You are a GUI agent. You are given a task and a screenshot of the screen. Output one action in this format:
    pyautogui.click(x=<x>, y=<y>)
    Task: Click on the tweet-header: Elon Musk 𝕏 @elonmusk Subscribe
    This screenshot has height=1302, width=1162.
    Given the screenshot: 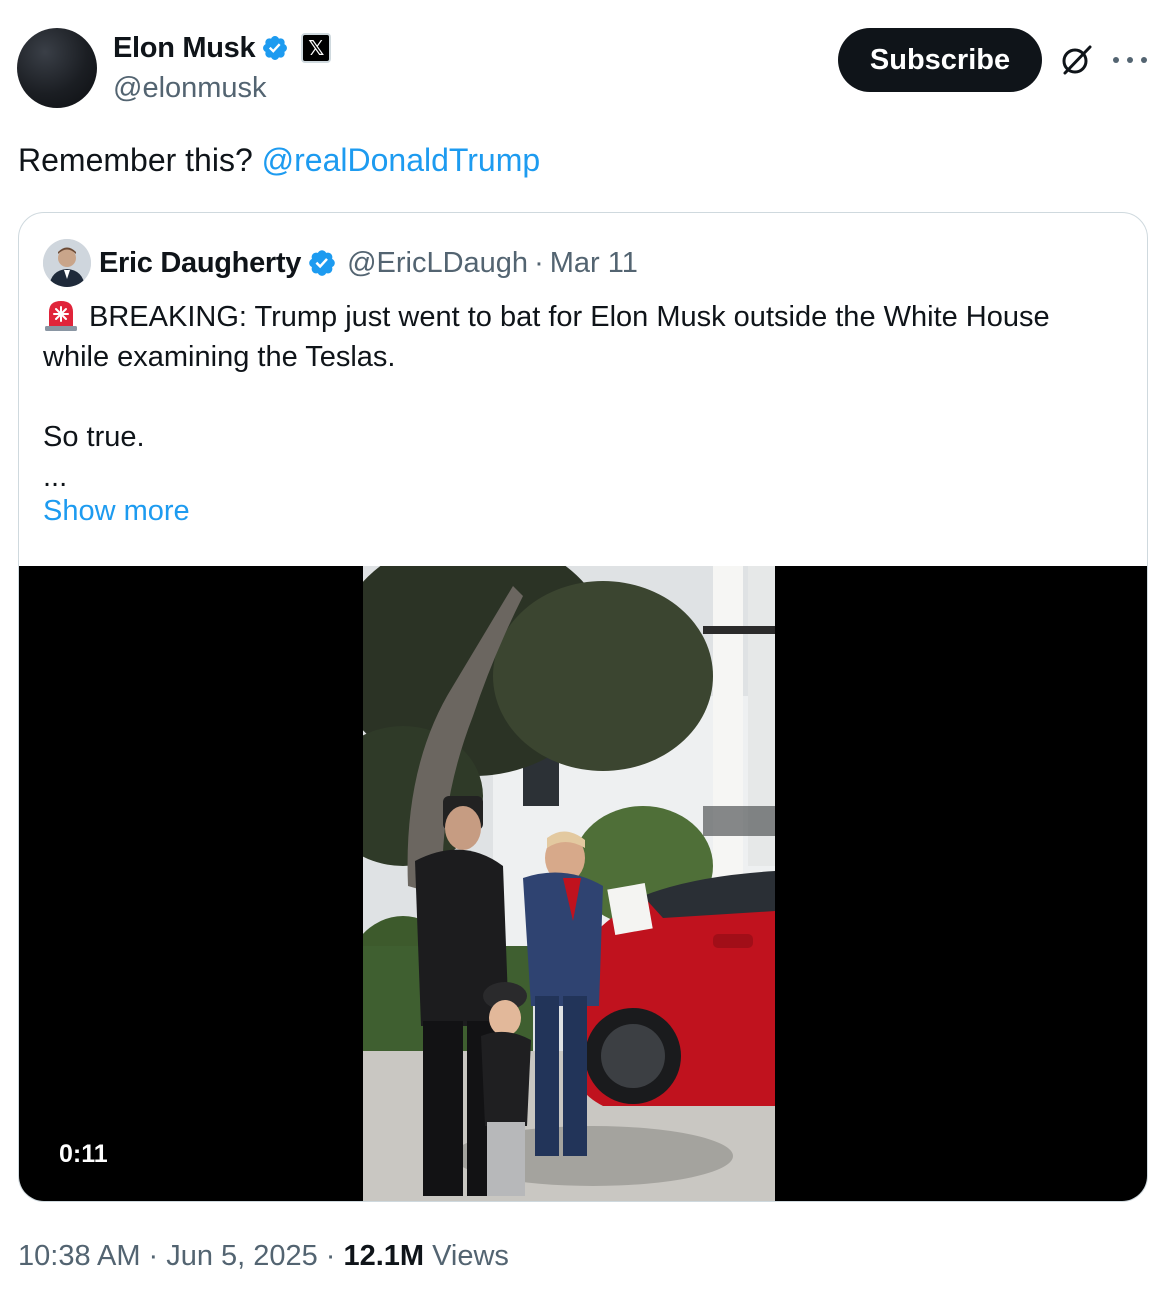 What is the action you would take?
    pyautogui.click(x=582, y=68)
    